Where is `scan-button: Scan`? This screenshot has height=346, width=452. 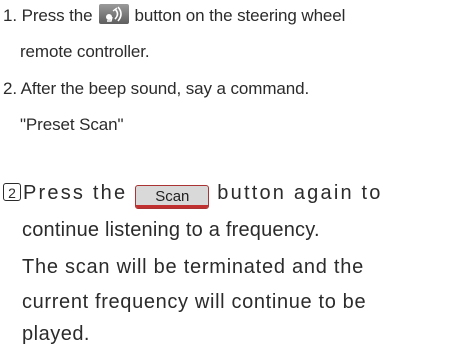 scan-button: Scan is located at coordinates (172, 197).